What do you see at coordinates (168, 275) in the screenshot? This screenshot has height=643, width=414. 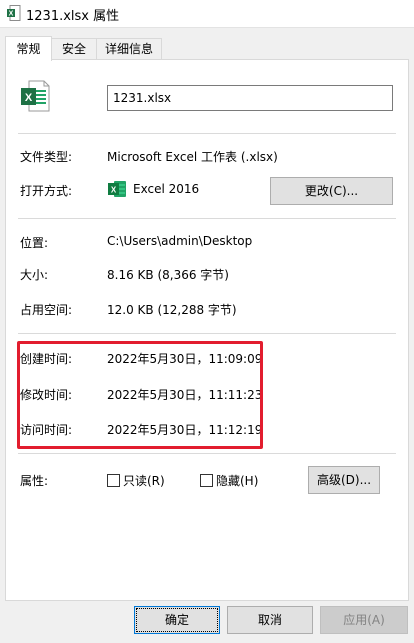 I see `size-value: 8.16 KB (8,366 字节)` at bounding box center [168, 275].